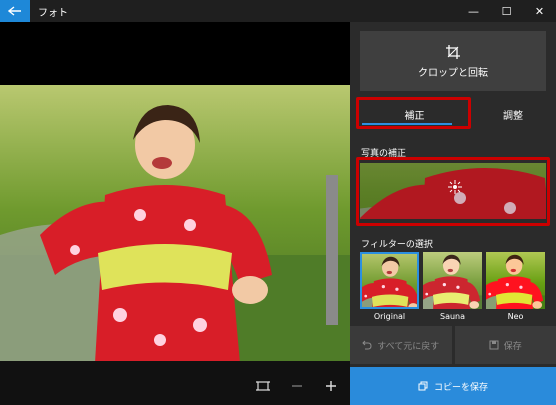 The width and height of the screenshot is (556, 405). I want to click on zoom-out-icon, so click(297, 386).